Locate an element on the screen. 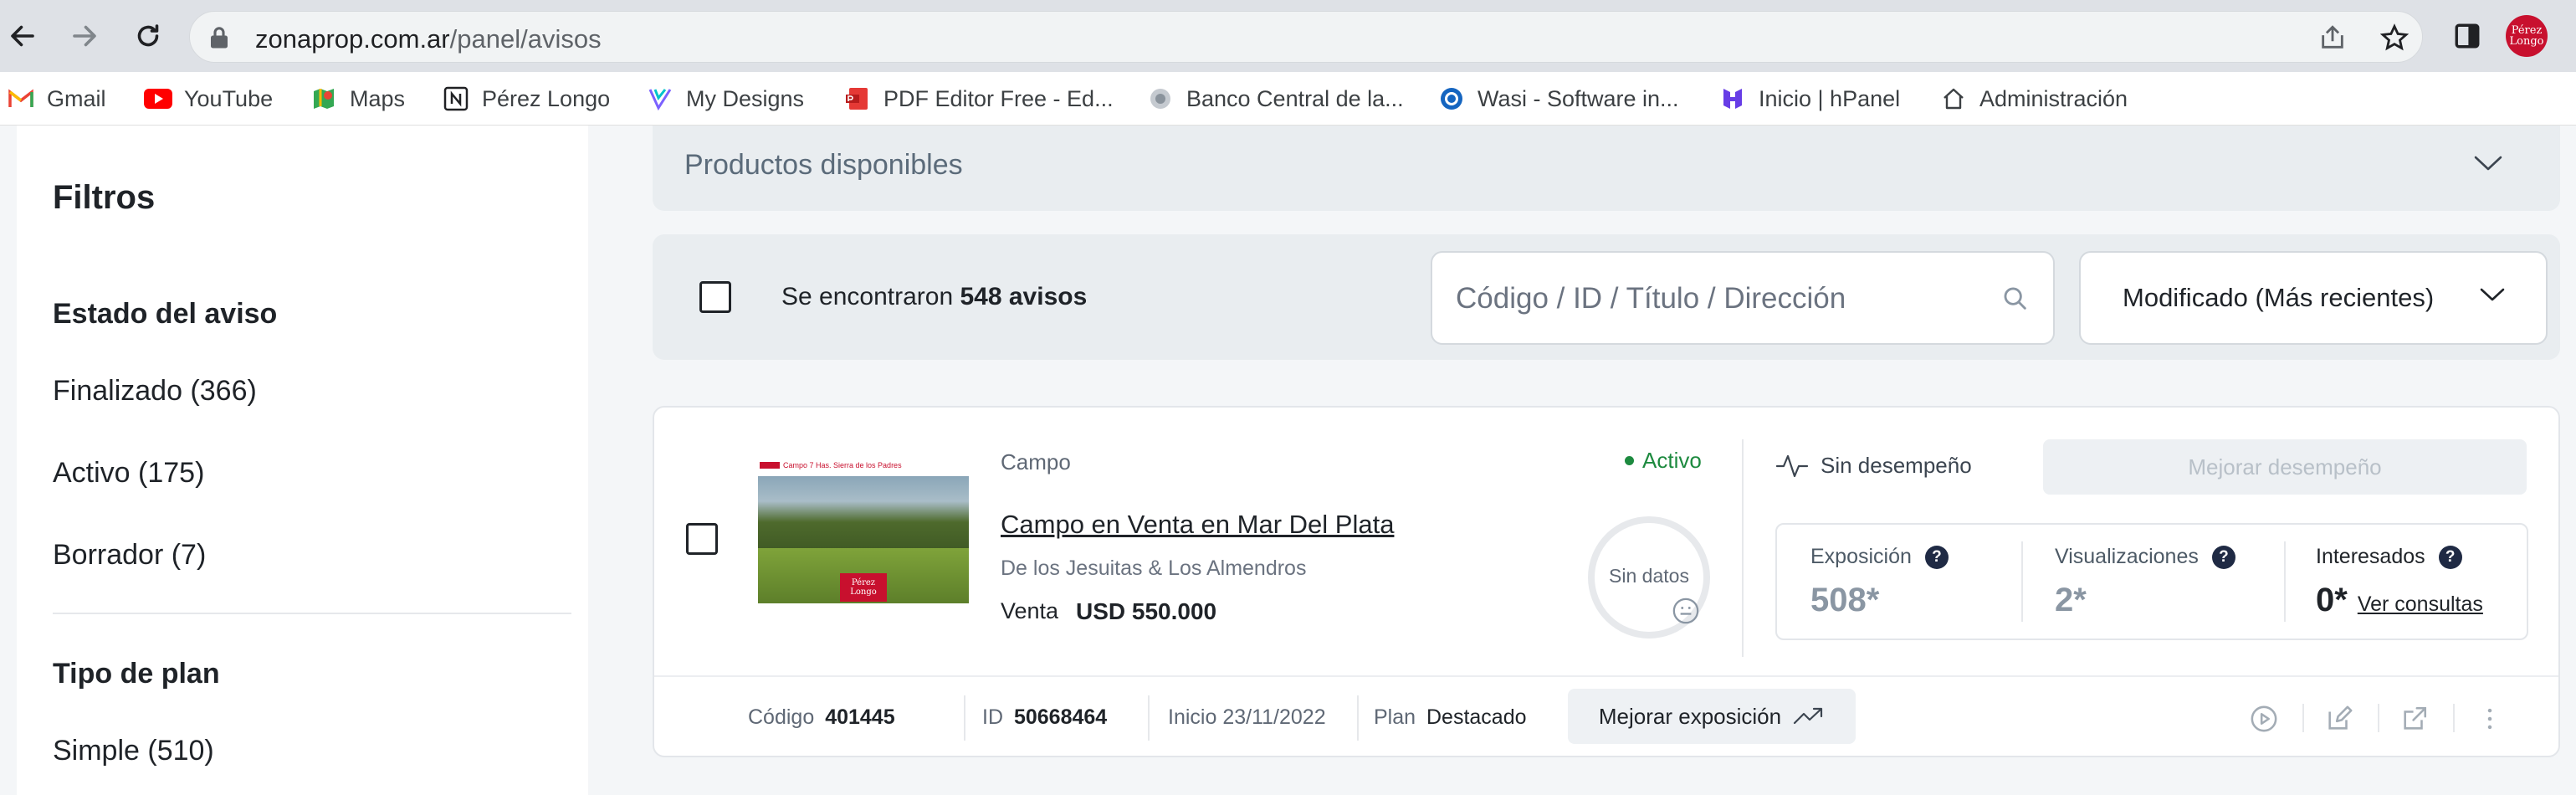 The image size is (2576, 795). wasi-icon is located at coordinates (1452, 99).